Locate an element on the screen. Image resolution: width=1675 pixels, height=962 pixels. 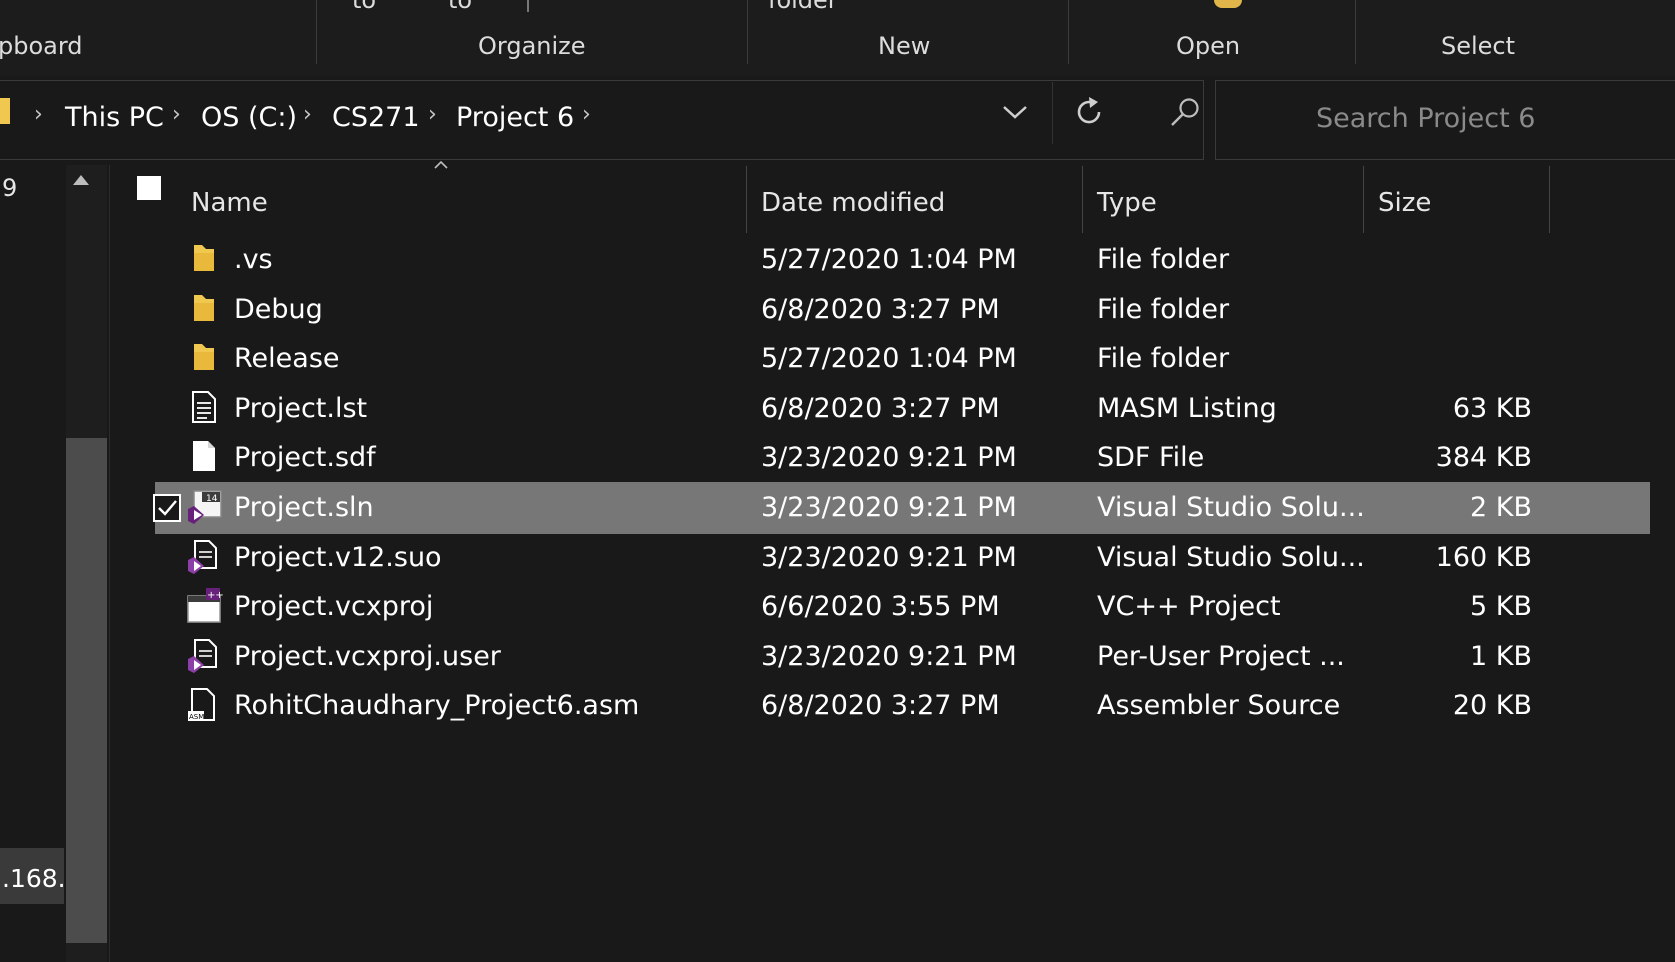
search-input: Search Project 6 is located at coordinates (1425, 118).